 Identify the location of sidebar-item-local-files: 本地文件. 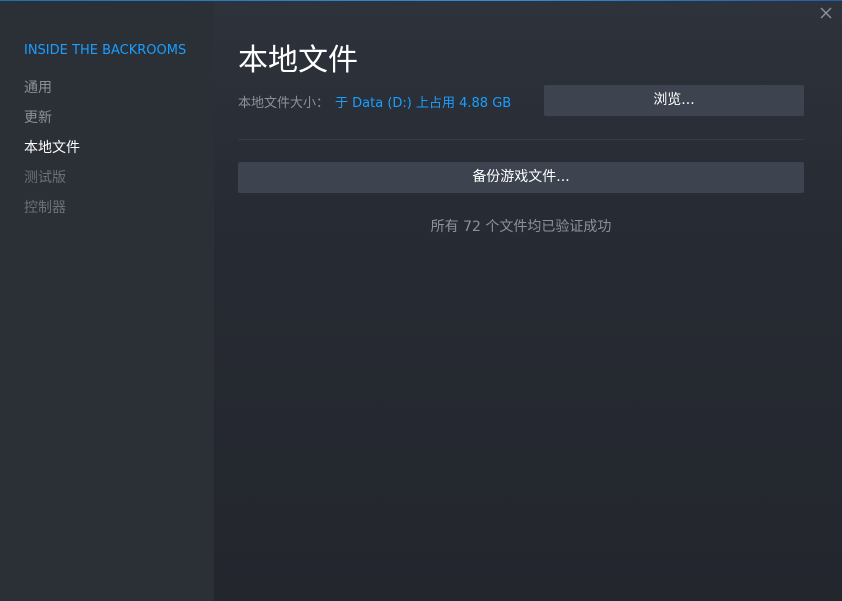
(52, 152).